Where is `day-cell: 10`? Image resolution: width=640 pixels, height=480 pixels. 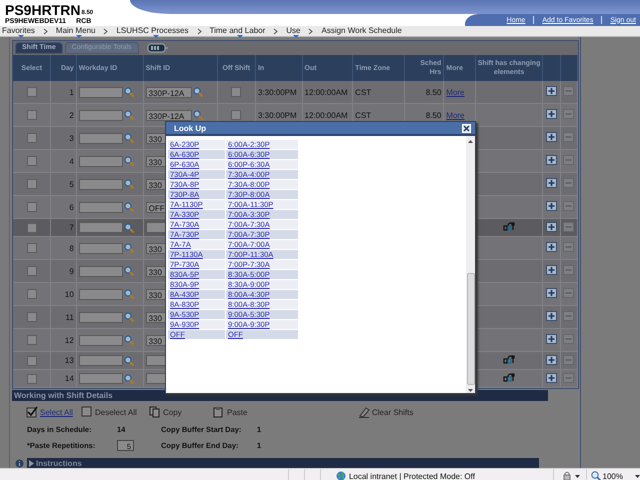
day-cell: 10 is located at coordinates (63, 294).